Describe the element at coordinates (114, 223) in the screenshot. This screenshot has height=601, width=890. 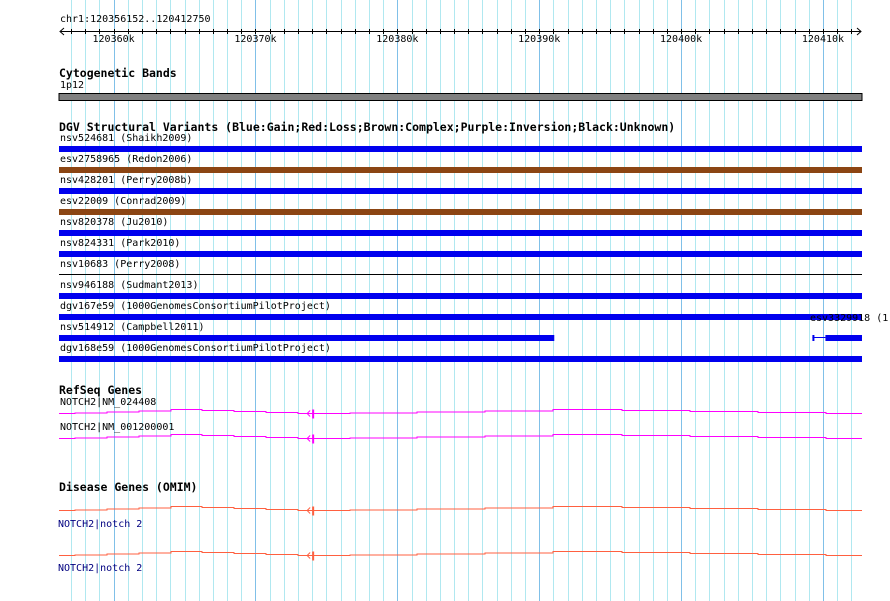
I see `dgv-feature-label: nsv820378 (Ju2010)` at that location.